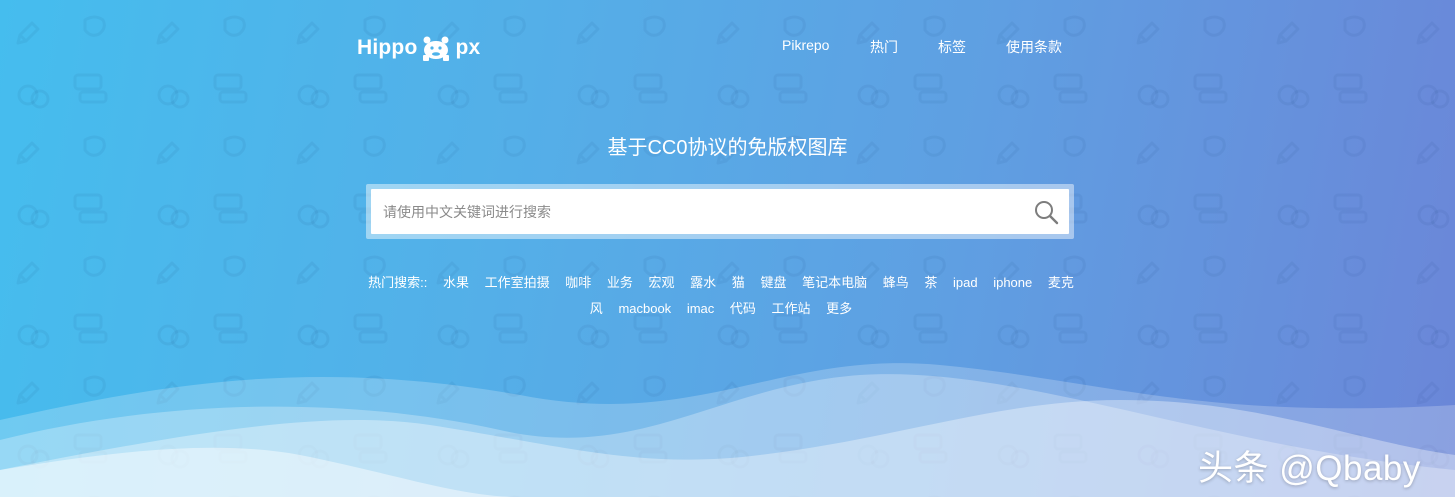  Describe the element at coordinates (965, 282) in the screenshot. I see `hot-tag: ipad` at that location.